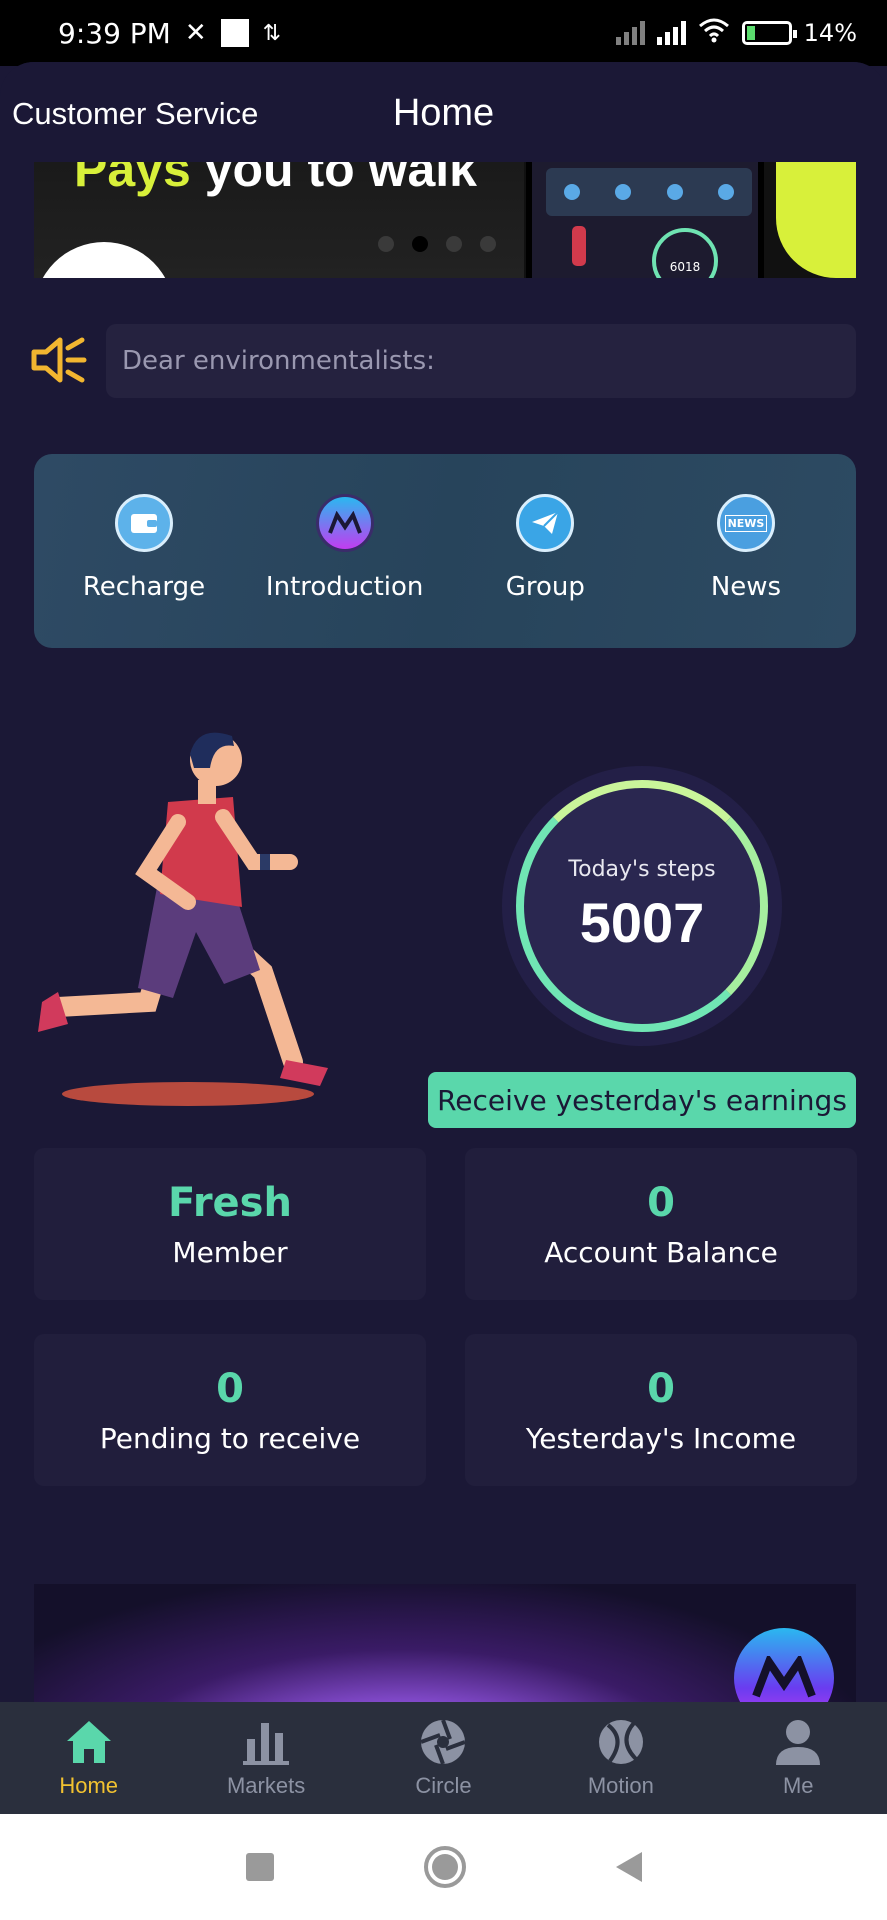 Image resolution: width=887 pixels, height=1920 pixels. Describe the element at coordinates (769, 33) in the screenshot. I see `battery-icon` at that location.